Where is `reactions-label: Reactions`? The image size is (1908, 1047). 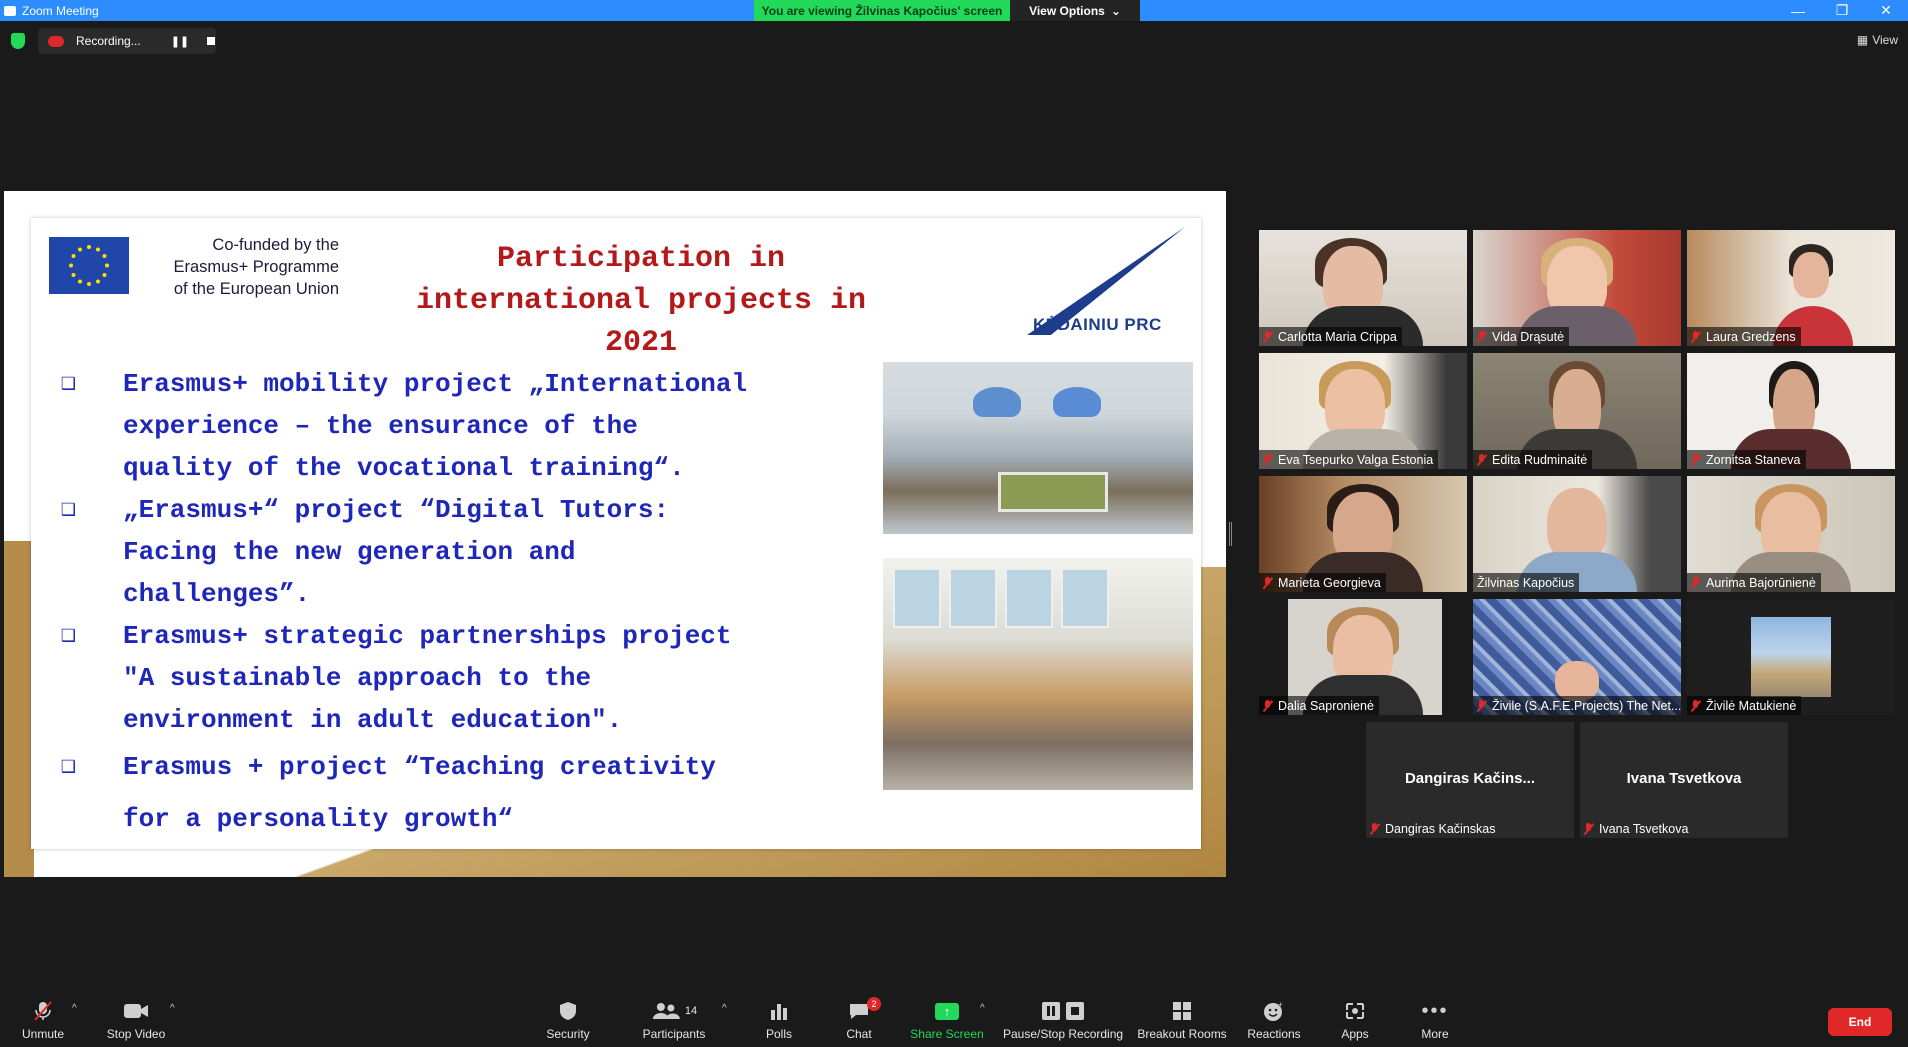
reactions-label: Reactions is located at coordinates (1274, 1034).